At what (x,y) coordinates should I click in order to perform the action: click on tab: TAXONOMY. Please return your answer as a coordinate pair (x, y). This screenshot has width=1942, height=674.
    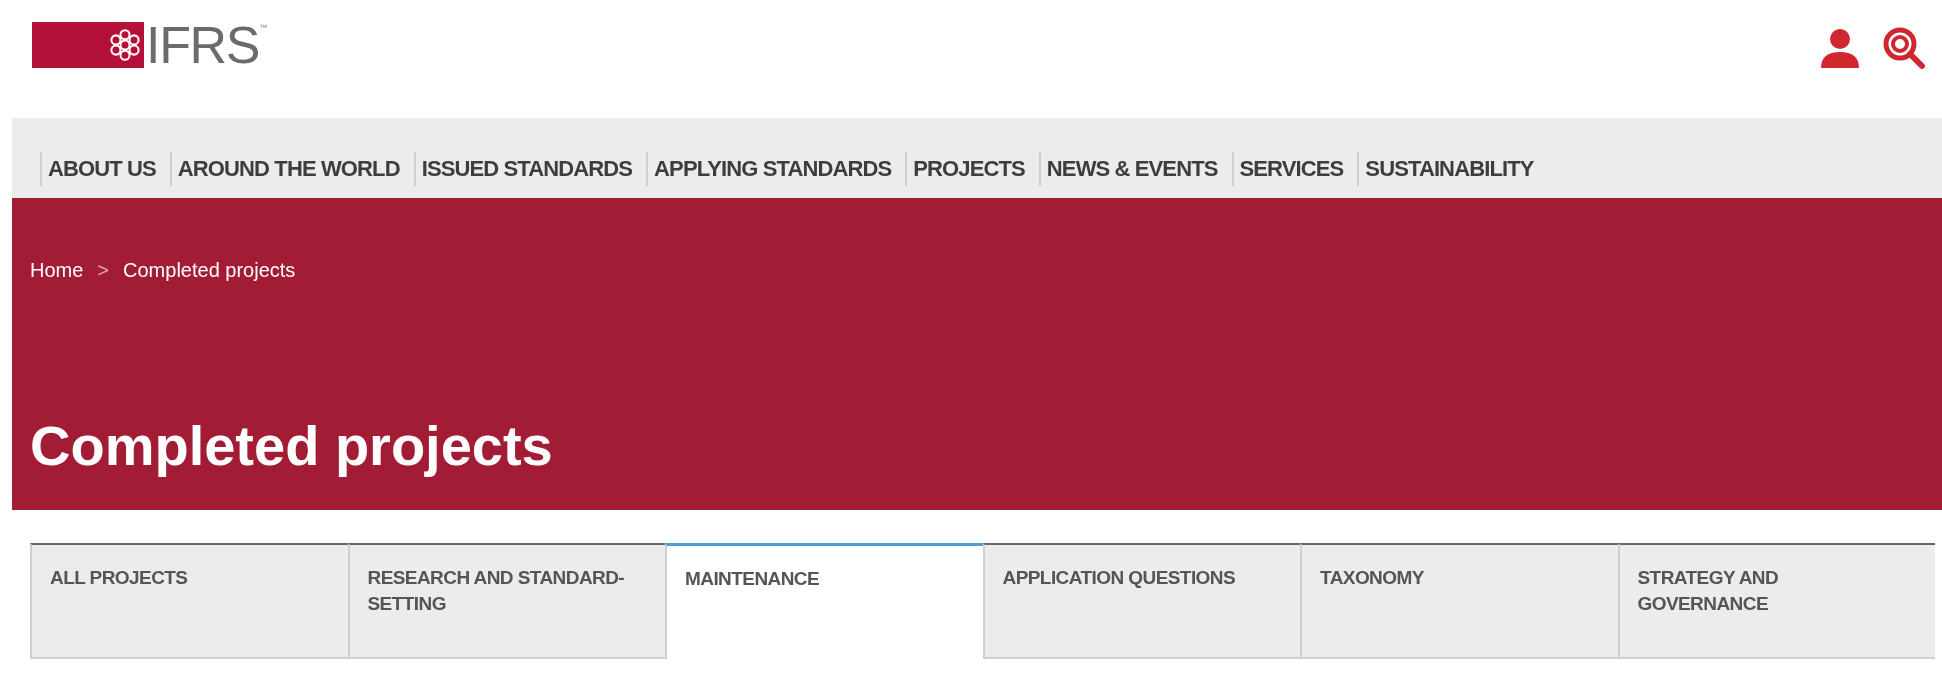
    Looking at the image, I should click on (1459, 601).